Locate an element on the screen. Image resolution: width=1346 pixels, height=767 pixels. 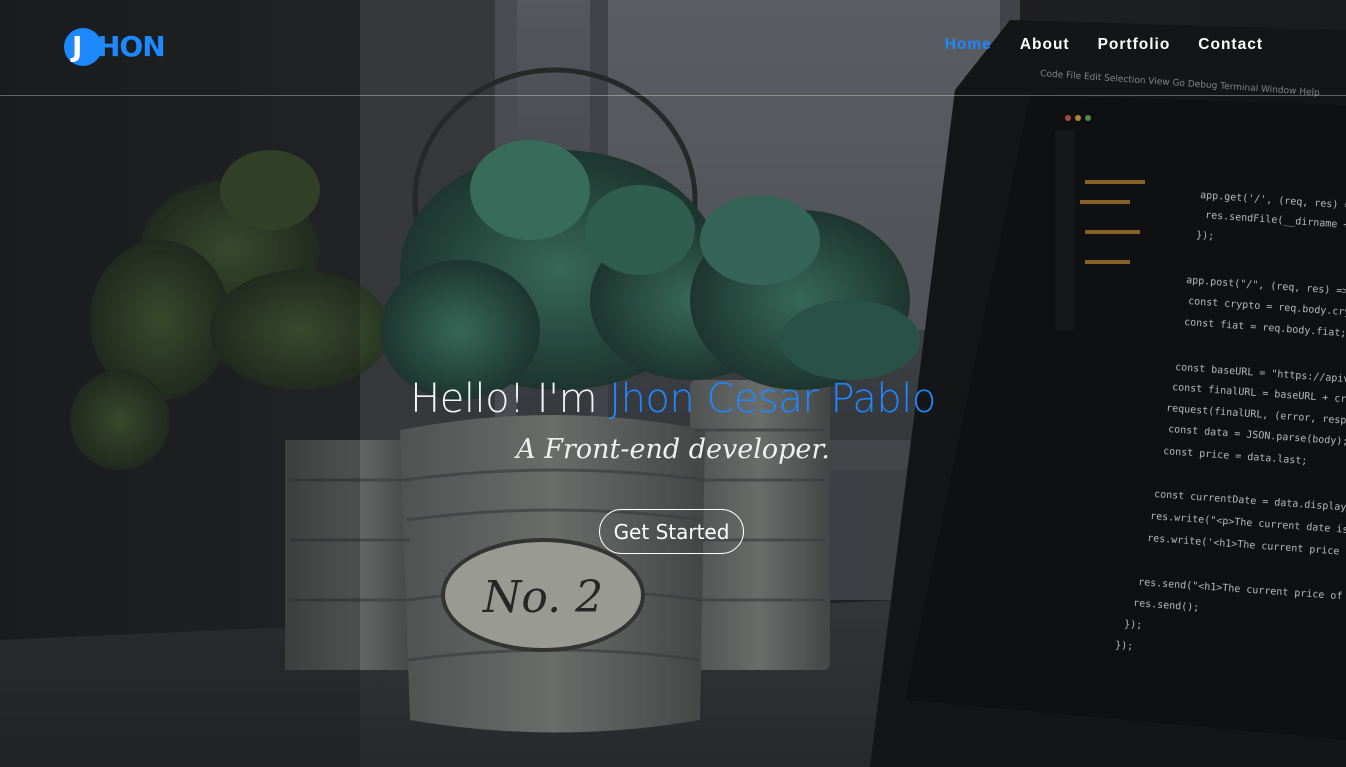
hero-tagline: A Front-end developer. is located at coordinates (673, 449).